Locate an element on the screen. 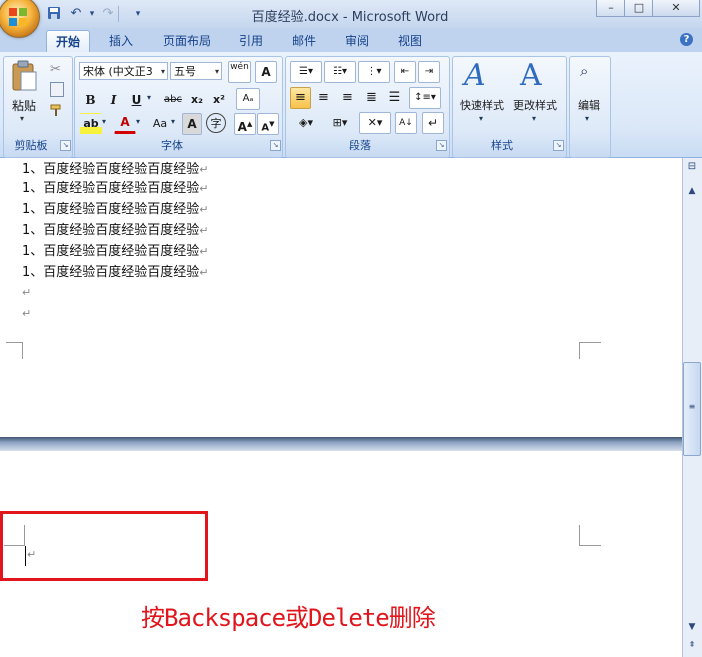  highlight-button: ab is located at coordinates (91, 124).